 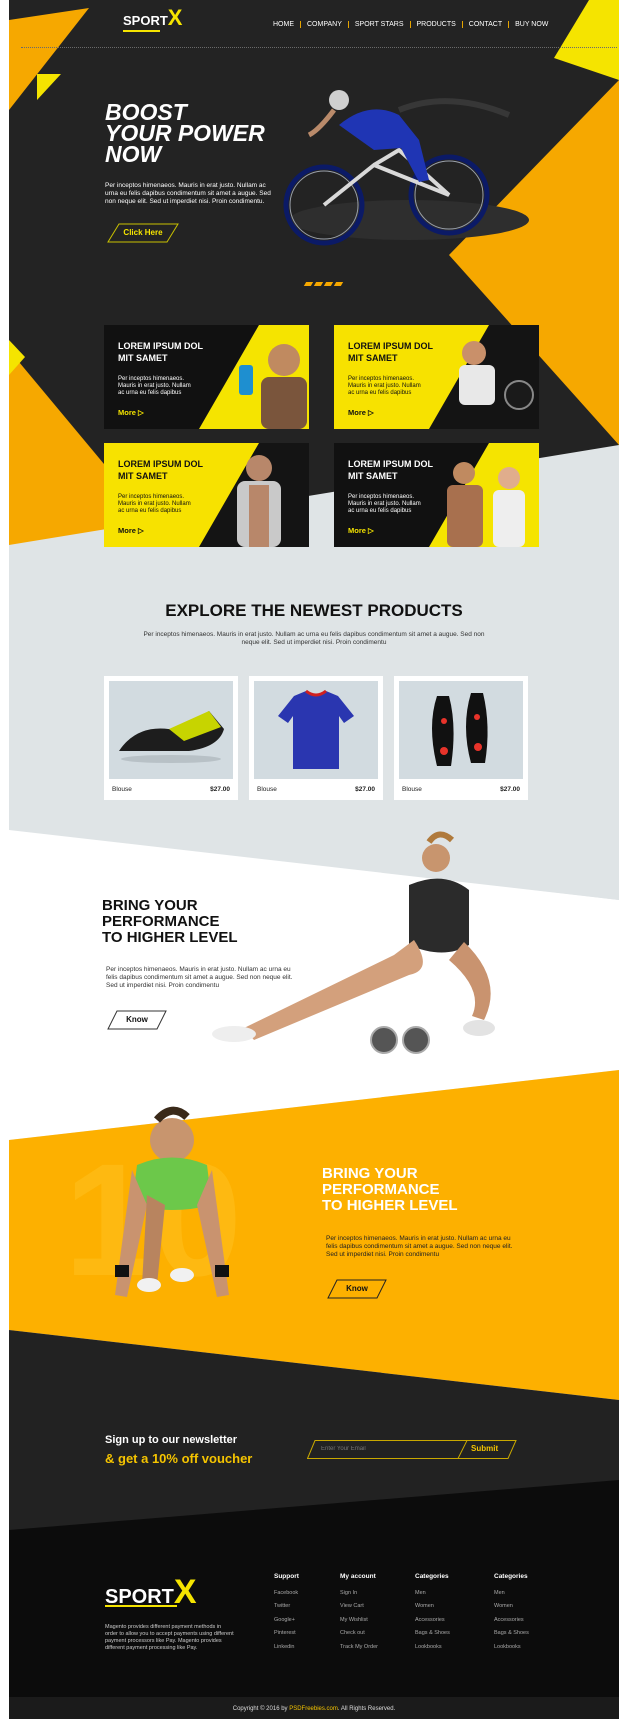 What do you see at coordinates (172, 1201) in the screenshot?
I see `athlete-sprint-image` at bounding box center [172, 1201].